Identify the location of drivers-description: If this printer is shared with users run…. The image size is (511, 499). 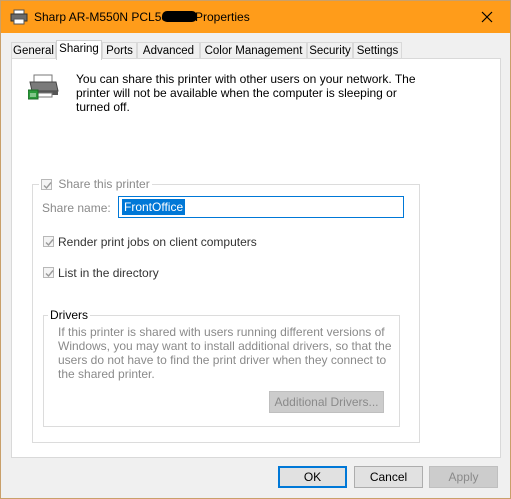
(225, 353).